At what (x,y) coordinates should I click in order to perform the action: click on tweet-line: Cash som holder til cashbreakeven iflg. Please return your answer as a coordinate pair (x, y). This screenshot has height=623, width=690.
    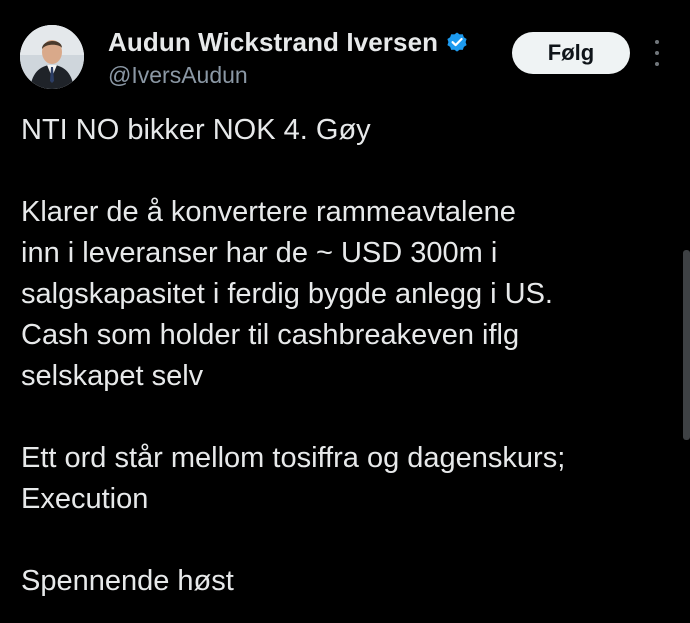
    Looking at the image, I should click on (270, 335).